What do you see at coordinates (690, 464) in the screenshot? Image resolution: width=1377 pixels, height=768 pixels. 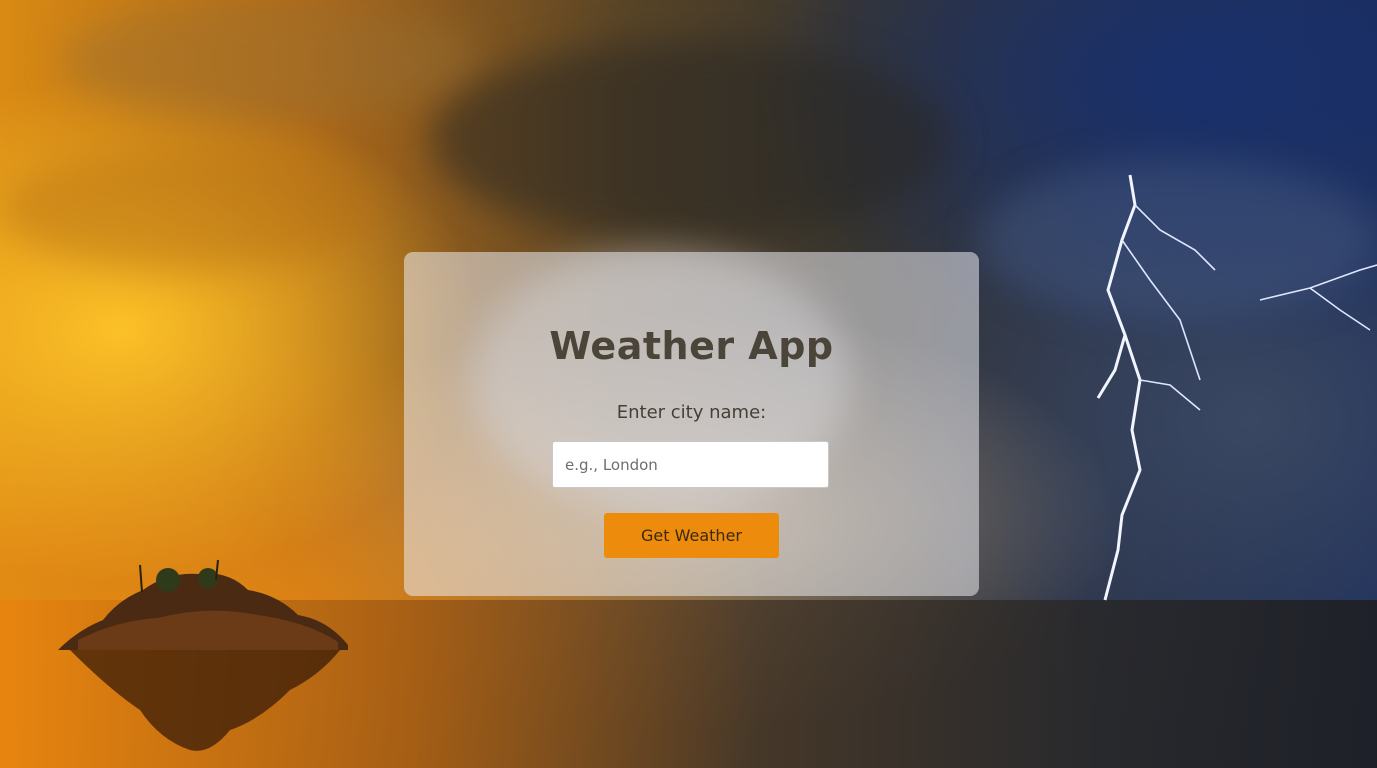 I see `city-search-input` at bounding box center [690, 464].